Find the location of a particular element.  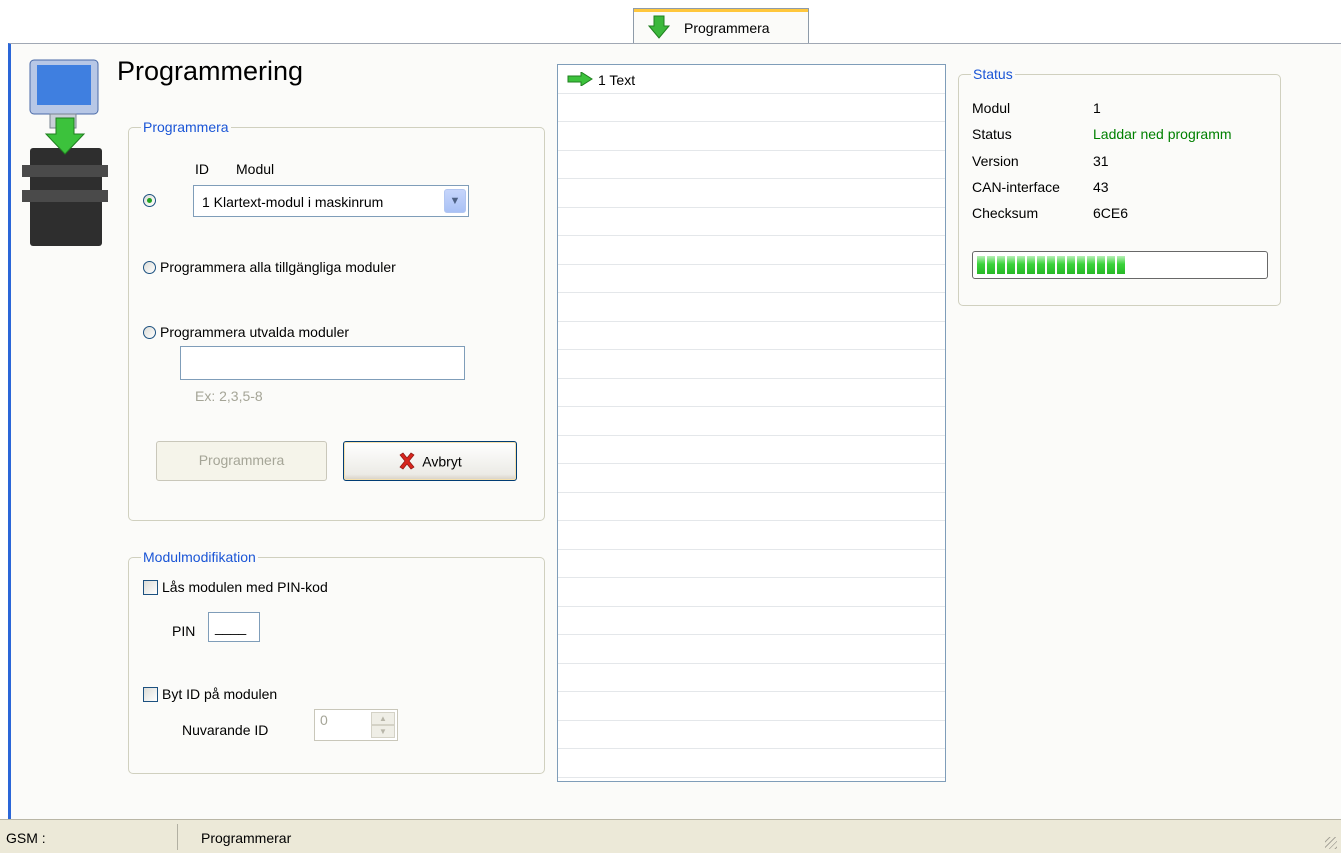

program-group-legend: Programmera is located at coordinates (186, 127).